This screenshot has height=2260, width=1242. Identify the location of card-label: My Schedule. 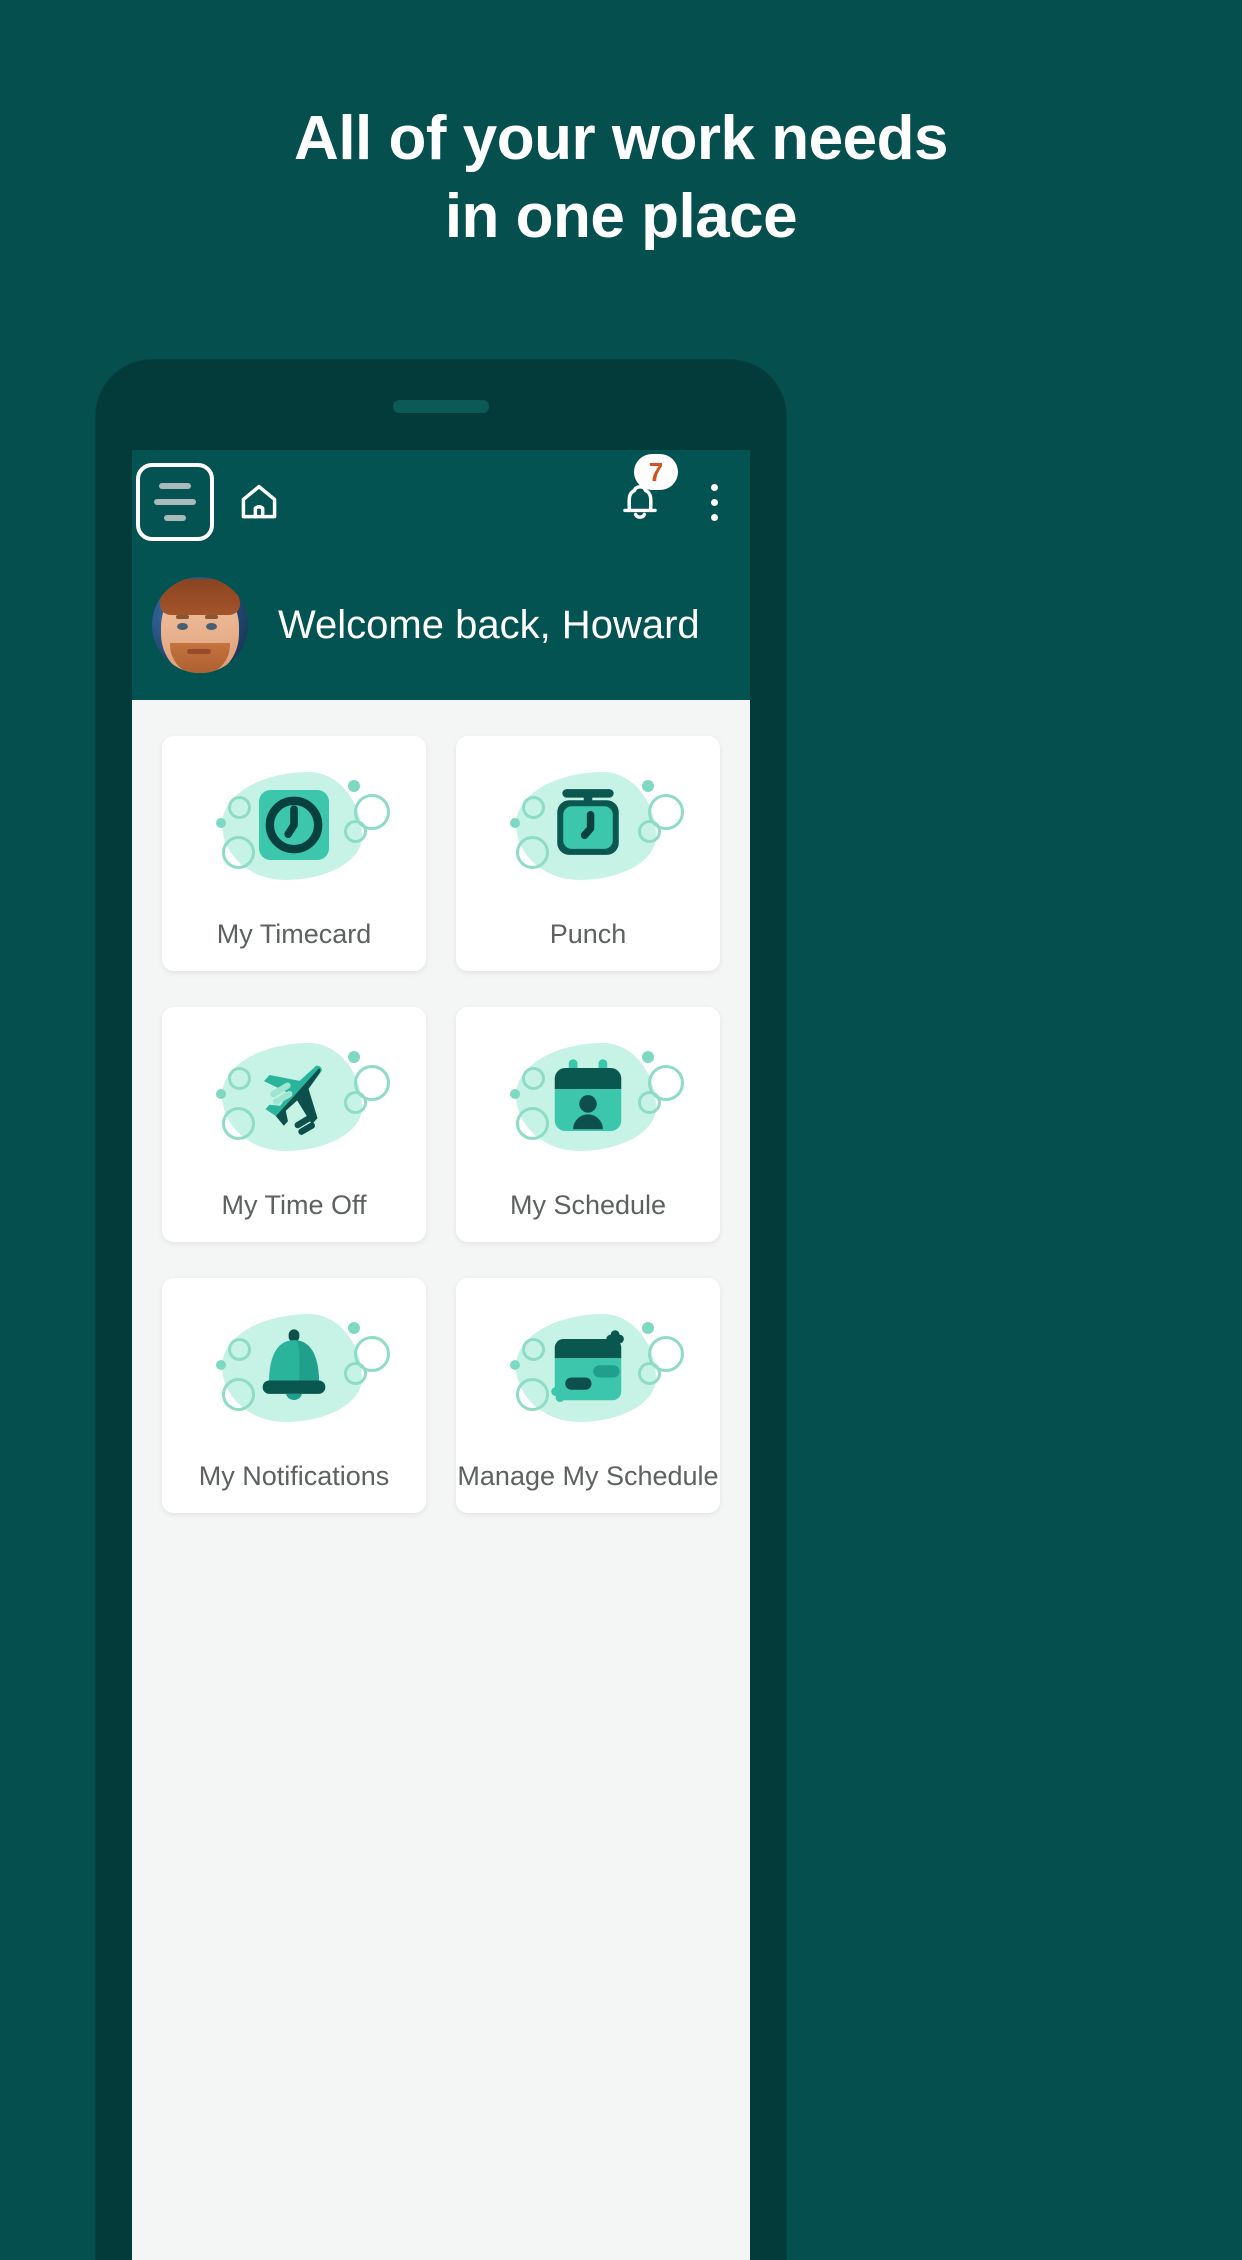
(588, 1204).